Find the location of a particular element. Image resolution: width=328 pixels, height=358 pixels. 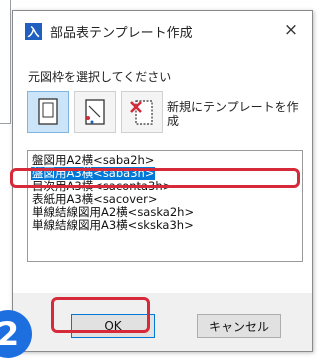

pencil-document-icon is located at coordinates (95, 112).